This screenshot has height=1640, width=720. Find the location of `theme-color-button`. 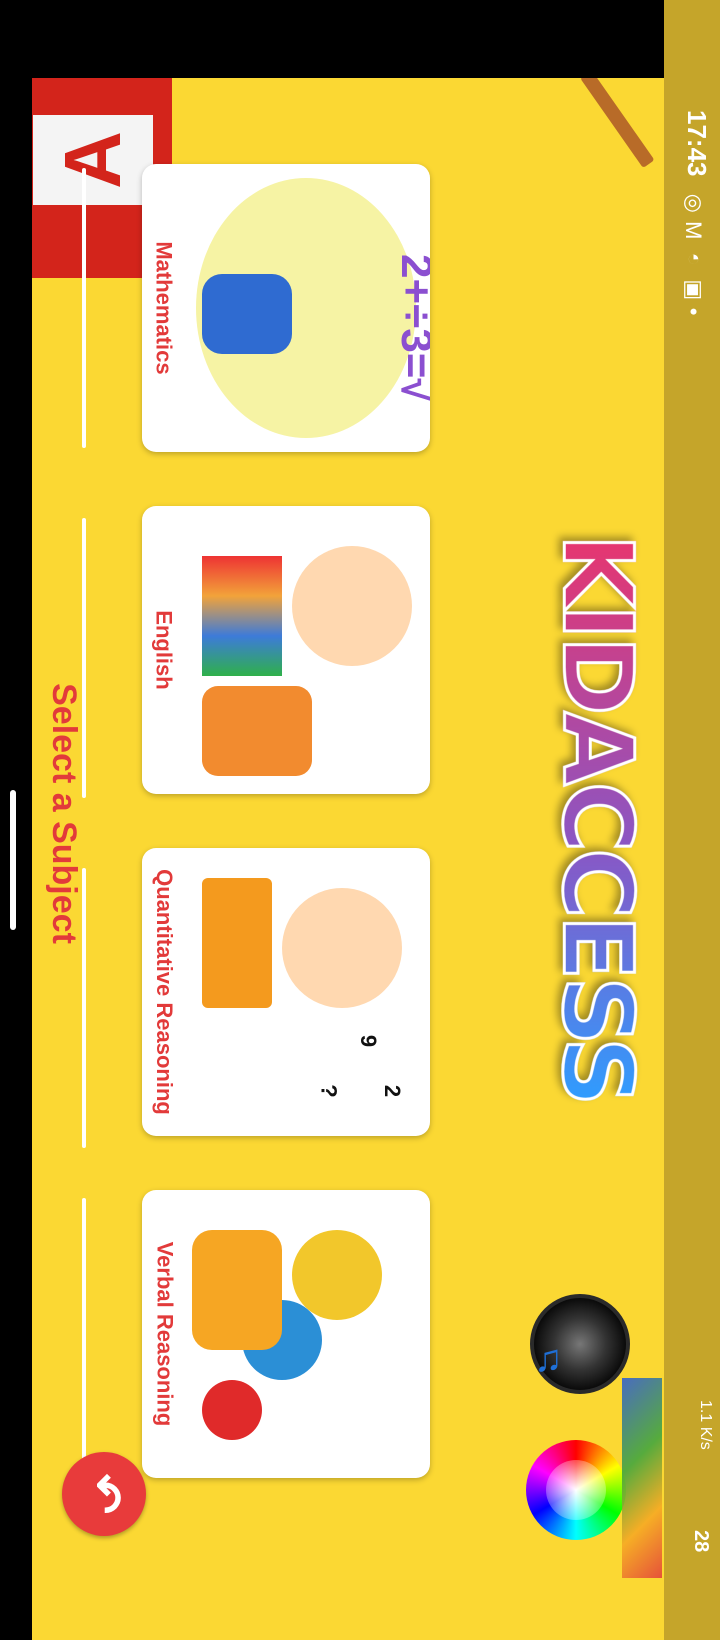

theme-color-button is located at coordinates (576, 1490).